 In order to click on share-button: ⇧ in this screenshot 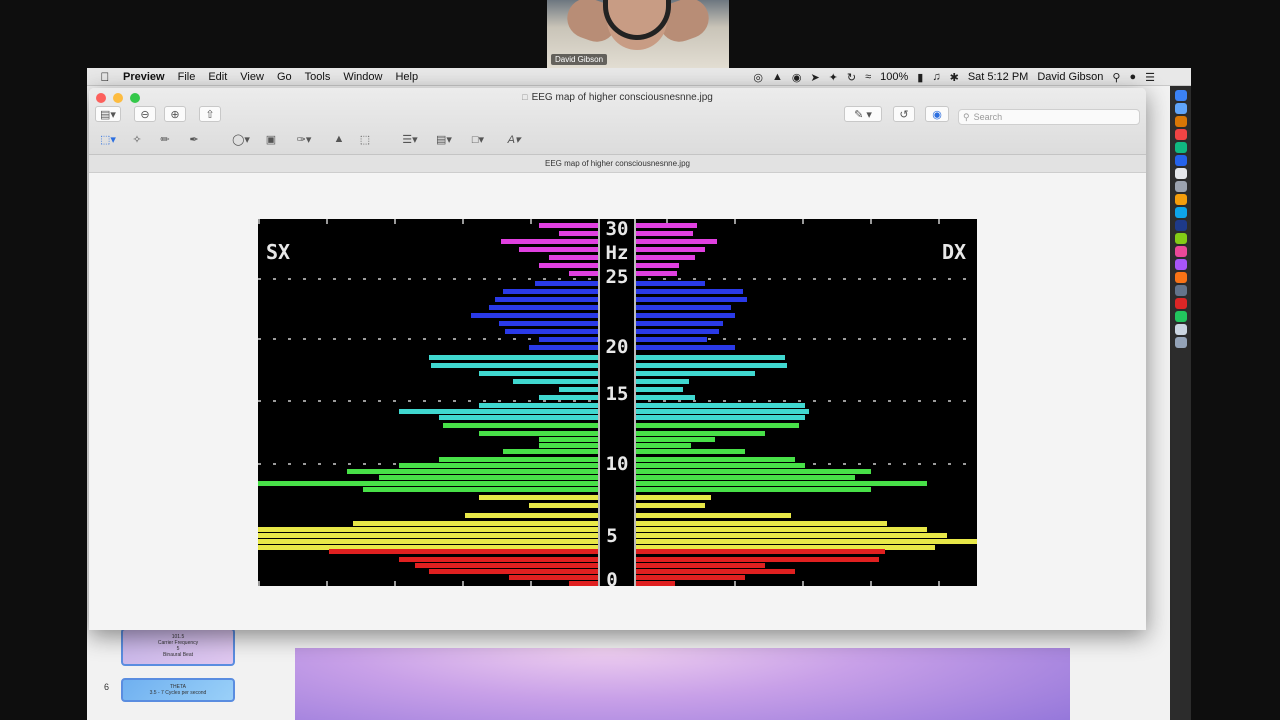, I will do `click(210, 114)`.